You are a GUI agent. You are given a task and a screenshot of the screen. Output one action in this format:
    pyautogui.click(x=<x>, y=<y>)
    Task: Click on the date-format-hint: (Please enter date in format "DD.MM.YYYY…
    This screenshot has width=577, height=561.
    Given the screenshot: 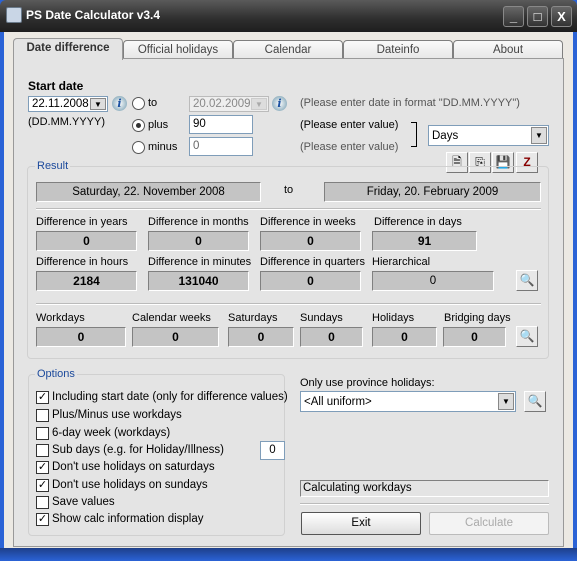 What is the action you would take?
    pyautogui.click(x=410, y=103)
    